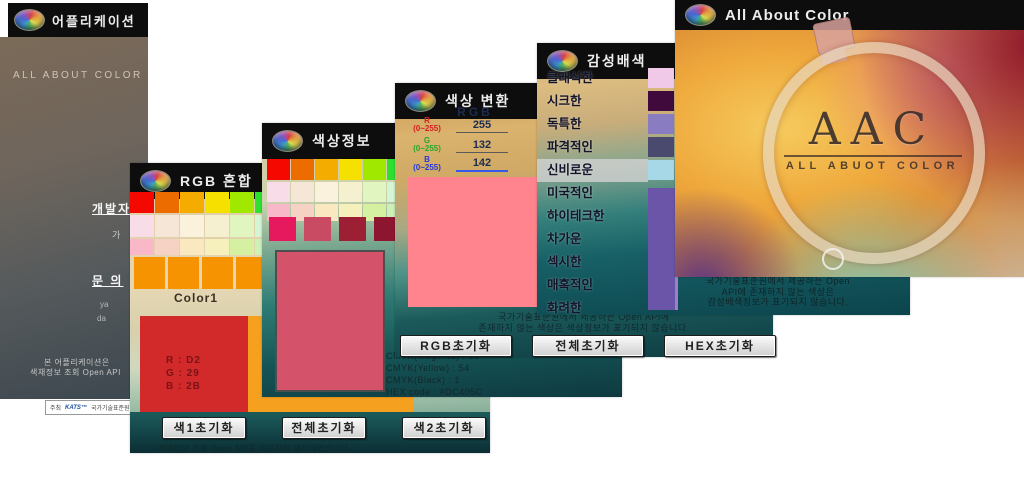  Describe the element at coordinates (335, 229) in the screenshot. I see `crimson-shade-row` at that location.